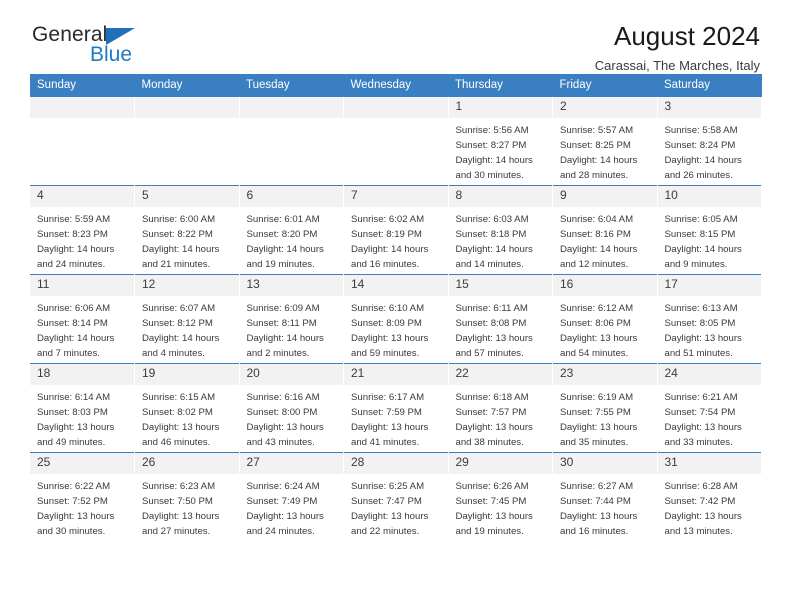  Describe the element at coordinates (74, 308) in the screenshot. I see `sunrise-text: Sunrise: 6:06 AM` at that location.